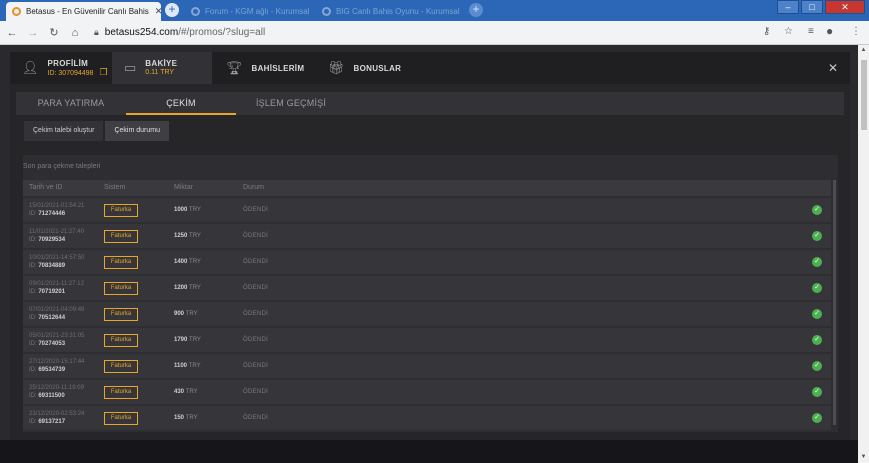 This screenshot has width=869, height=463. What do you see at coordinates (52, 266) in the screenshot?
I see `row-id-value: 70834889` at bounding box center [52, 266].